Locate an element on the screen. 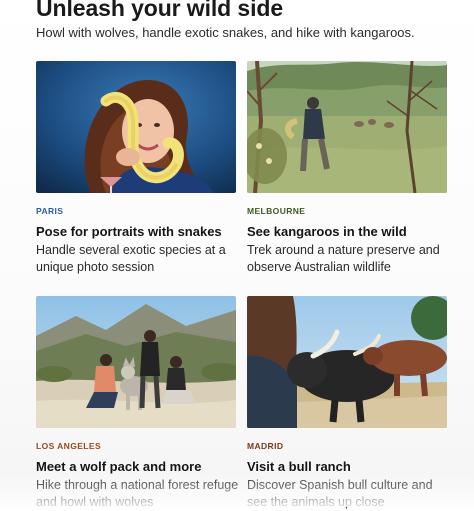 This screenshot has height=511, width=474. kangaroo-hike-photo is located at coordinates (347, 127).